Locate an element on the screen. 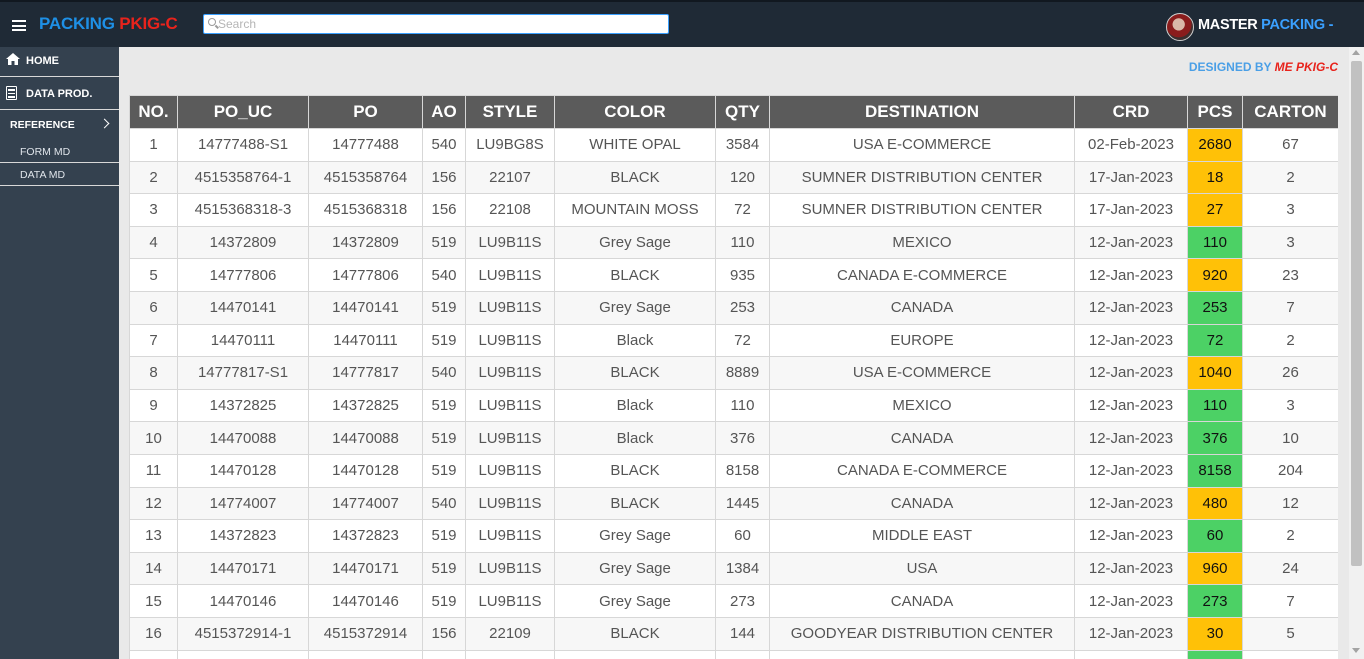  column-header-carton: CARTON is located at coordinates (1290, 112).